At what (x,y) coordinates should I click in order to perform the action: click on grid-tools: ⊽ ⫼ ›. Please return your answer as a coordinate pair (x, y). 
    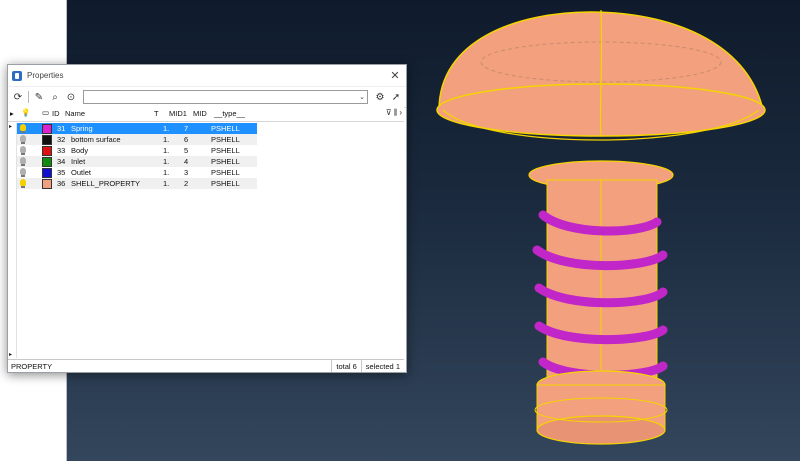
    Looking at the image, I should click on (394, 113).